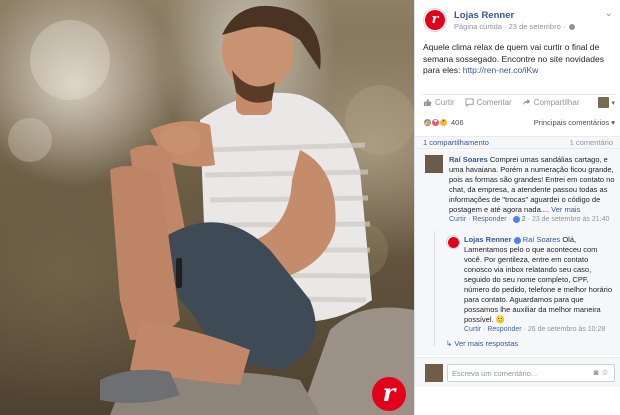 This screenshot has width=620, height=415. I want to click on reaction-count: 406, so click(457, 122).